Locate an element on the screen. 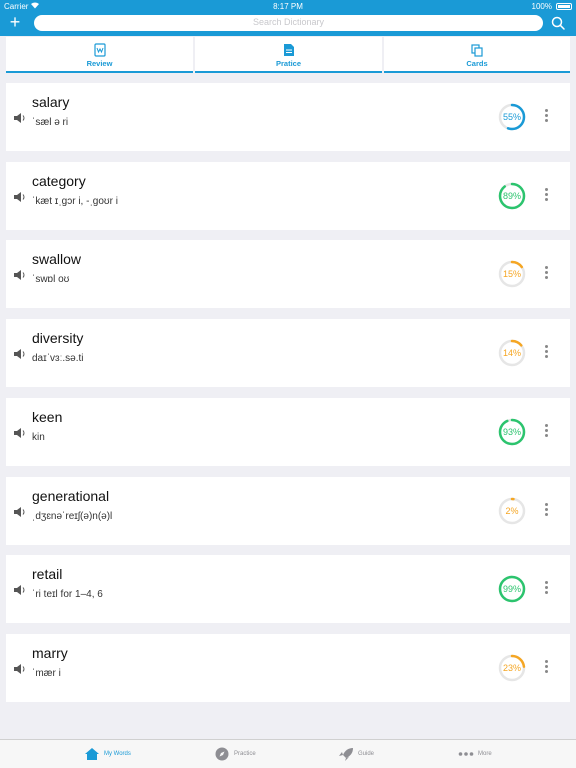 The width and height of the screenshot is (576, 768). search-placeholder: Search Dictionary is located at coordinates (288, 22).